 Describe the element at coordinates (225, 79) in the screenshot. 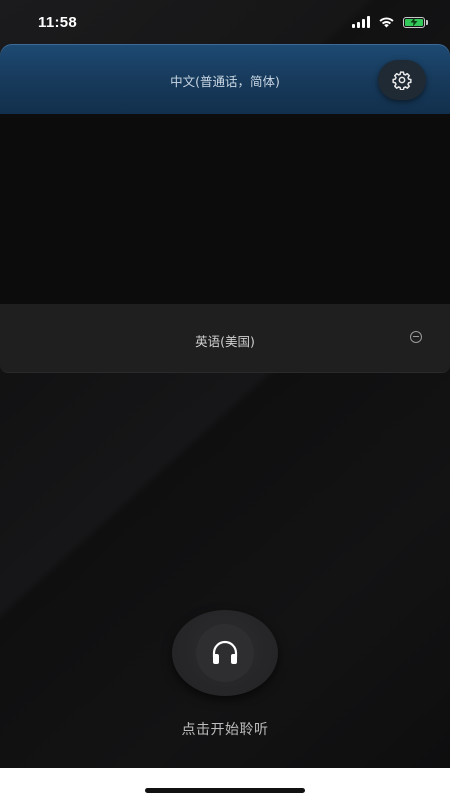

I see `source-language-panel: 中文(普通话，简体)` at that location.